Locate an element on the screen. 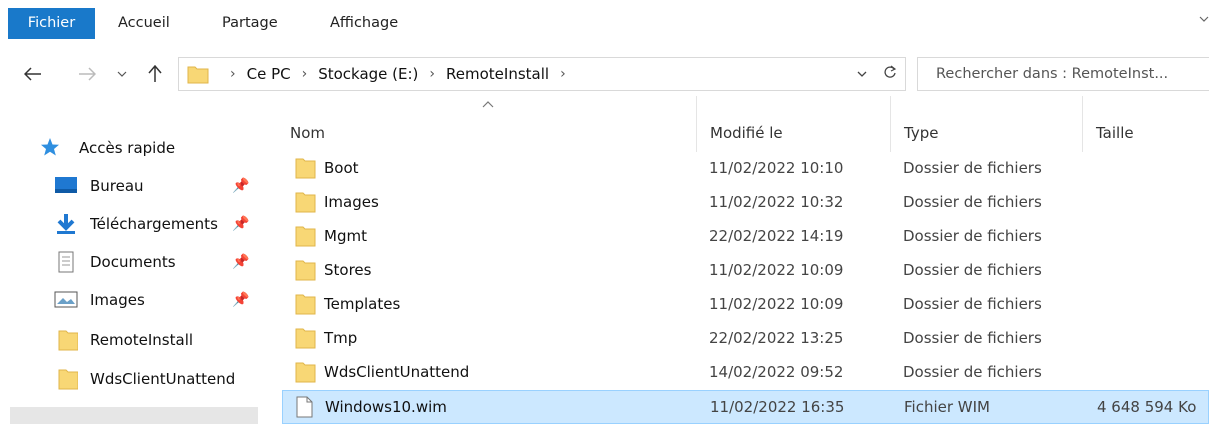 The width and height of the screenshot is (1209, 424). documents-icon is located at coordinates (66, 262).